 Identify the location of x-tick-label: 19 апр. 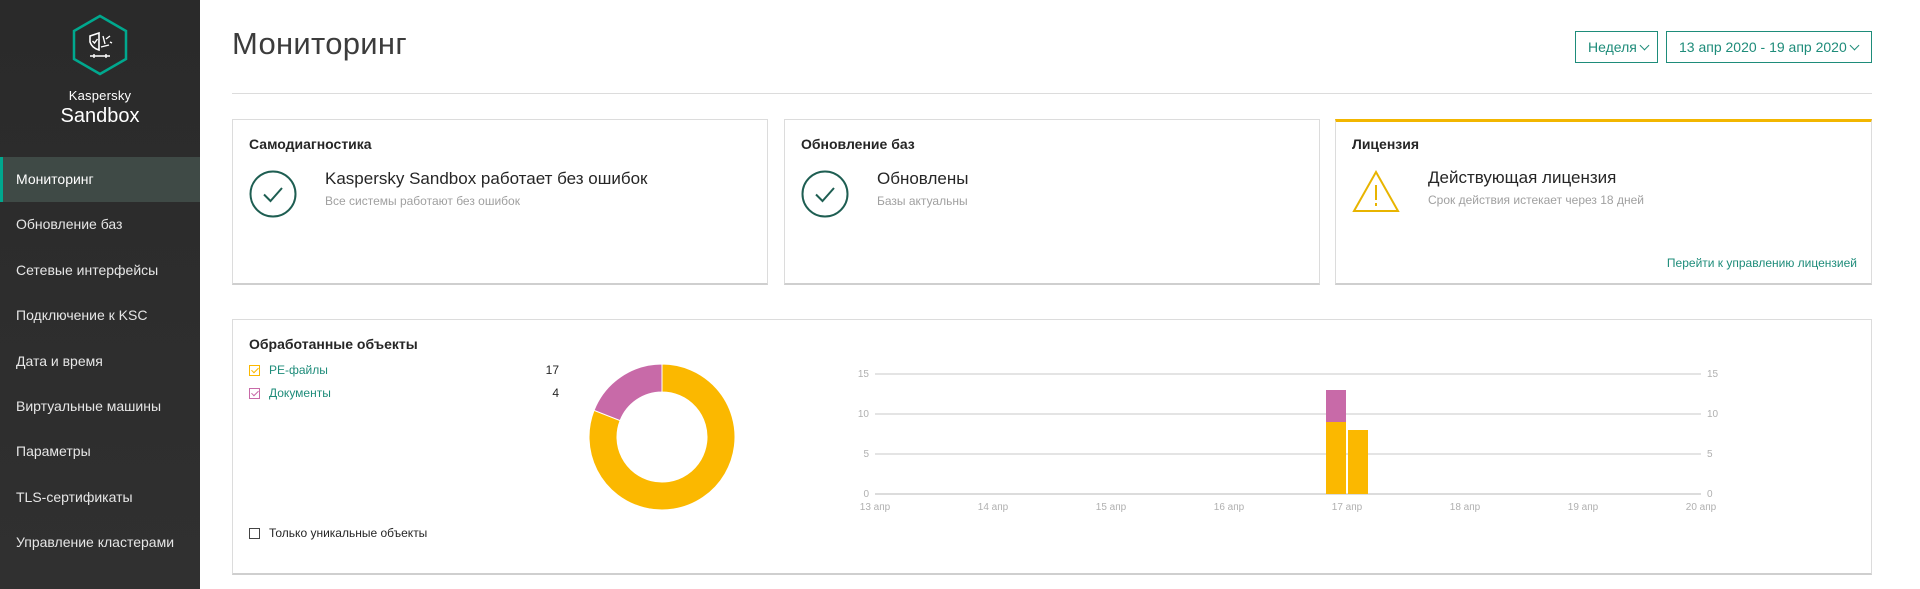
(1583, 507).